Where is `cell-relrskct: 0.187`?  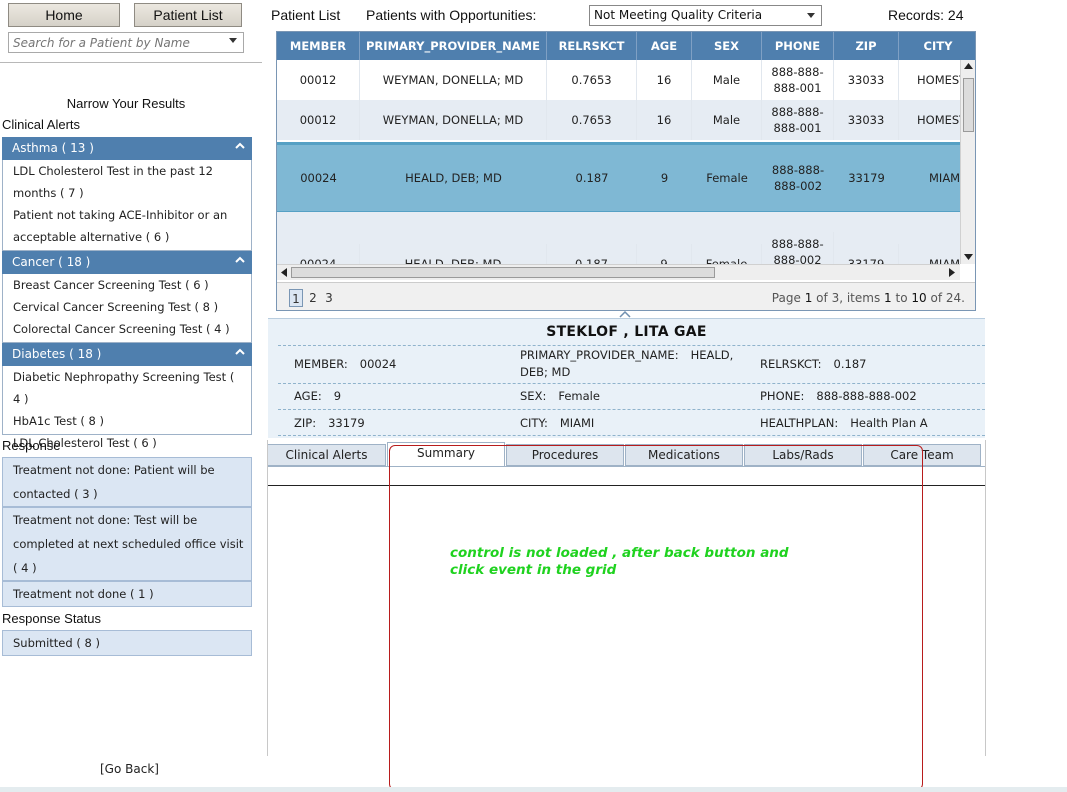
cell-relrskct: 0.187 is located at coordinates (592, 254).